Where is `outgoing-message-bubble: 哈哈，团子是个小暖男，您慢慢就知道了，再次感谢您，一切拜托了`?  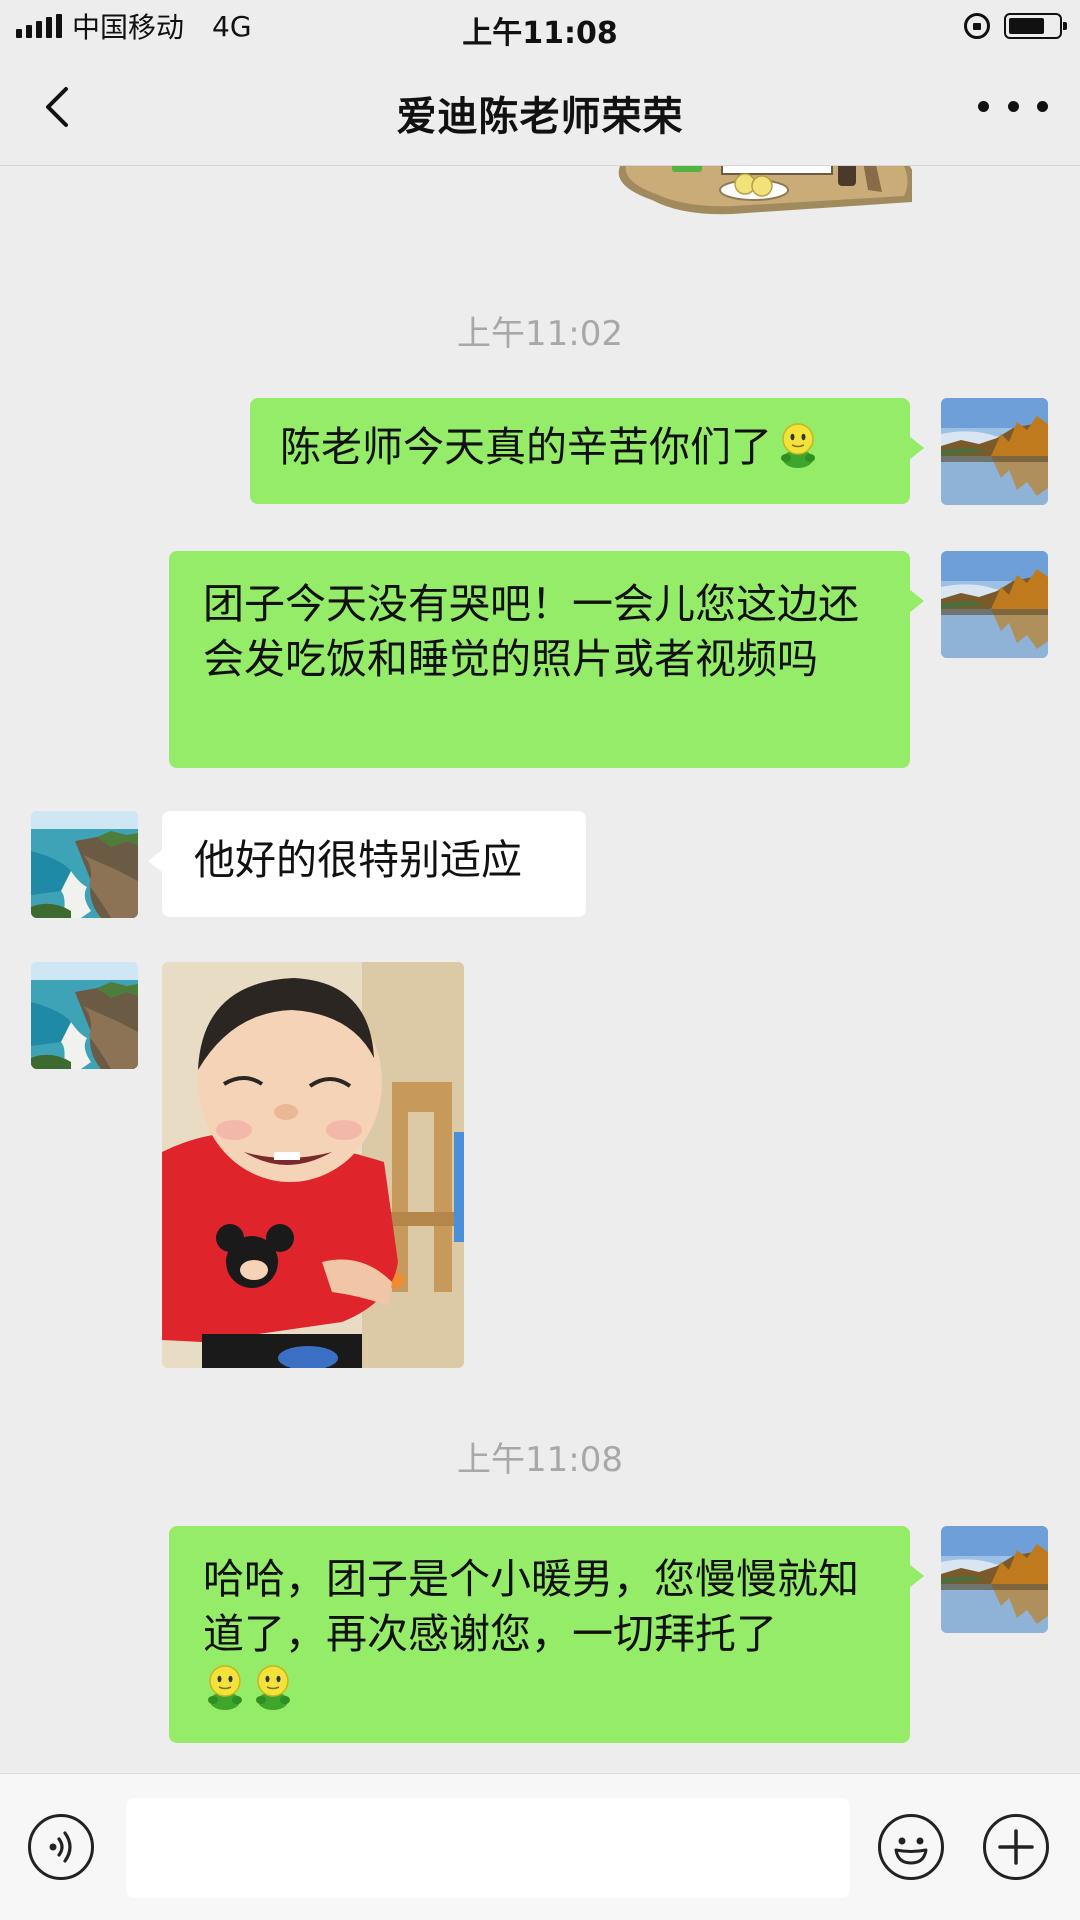
outgoing-message-bubble: 哈哈，团子是个小暖男，您慢慢就知道了，再次感谢您，一切拜托了 is located at coordinates (546, 1634).